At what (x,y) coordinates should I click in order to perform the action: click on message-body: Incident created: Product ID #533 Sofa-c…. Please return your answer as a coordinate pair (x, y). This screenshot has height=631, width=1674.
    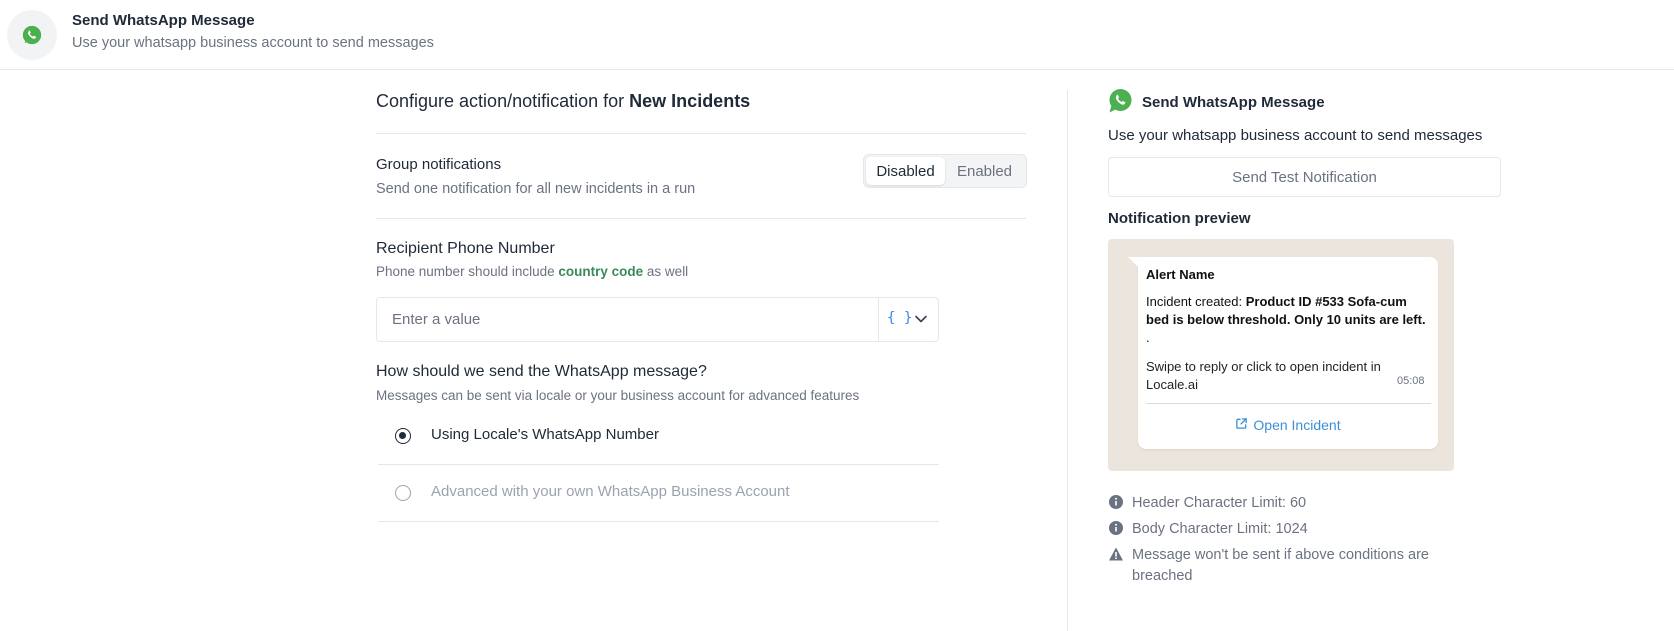
    Looking at the image, I should click on (1289, 320).